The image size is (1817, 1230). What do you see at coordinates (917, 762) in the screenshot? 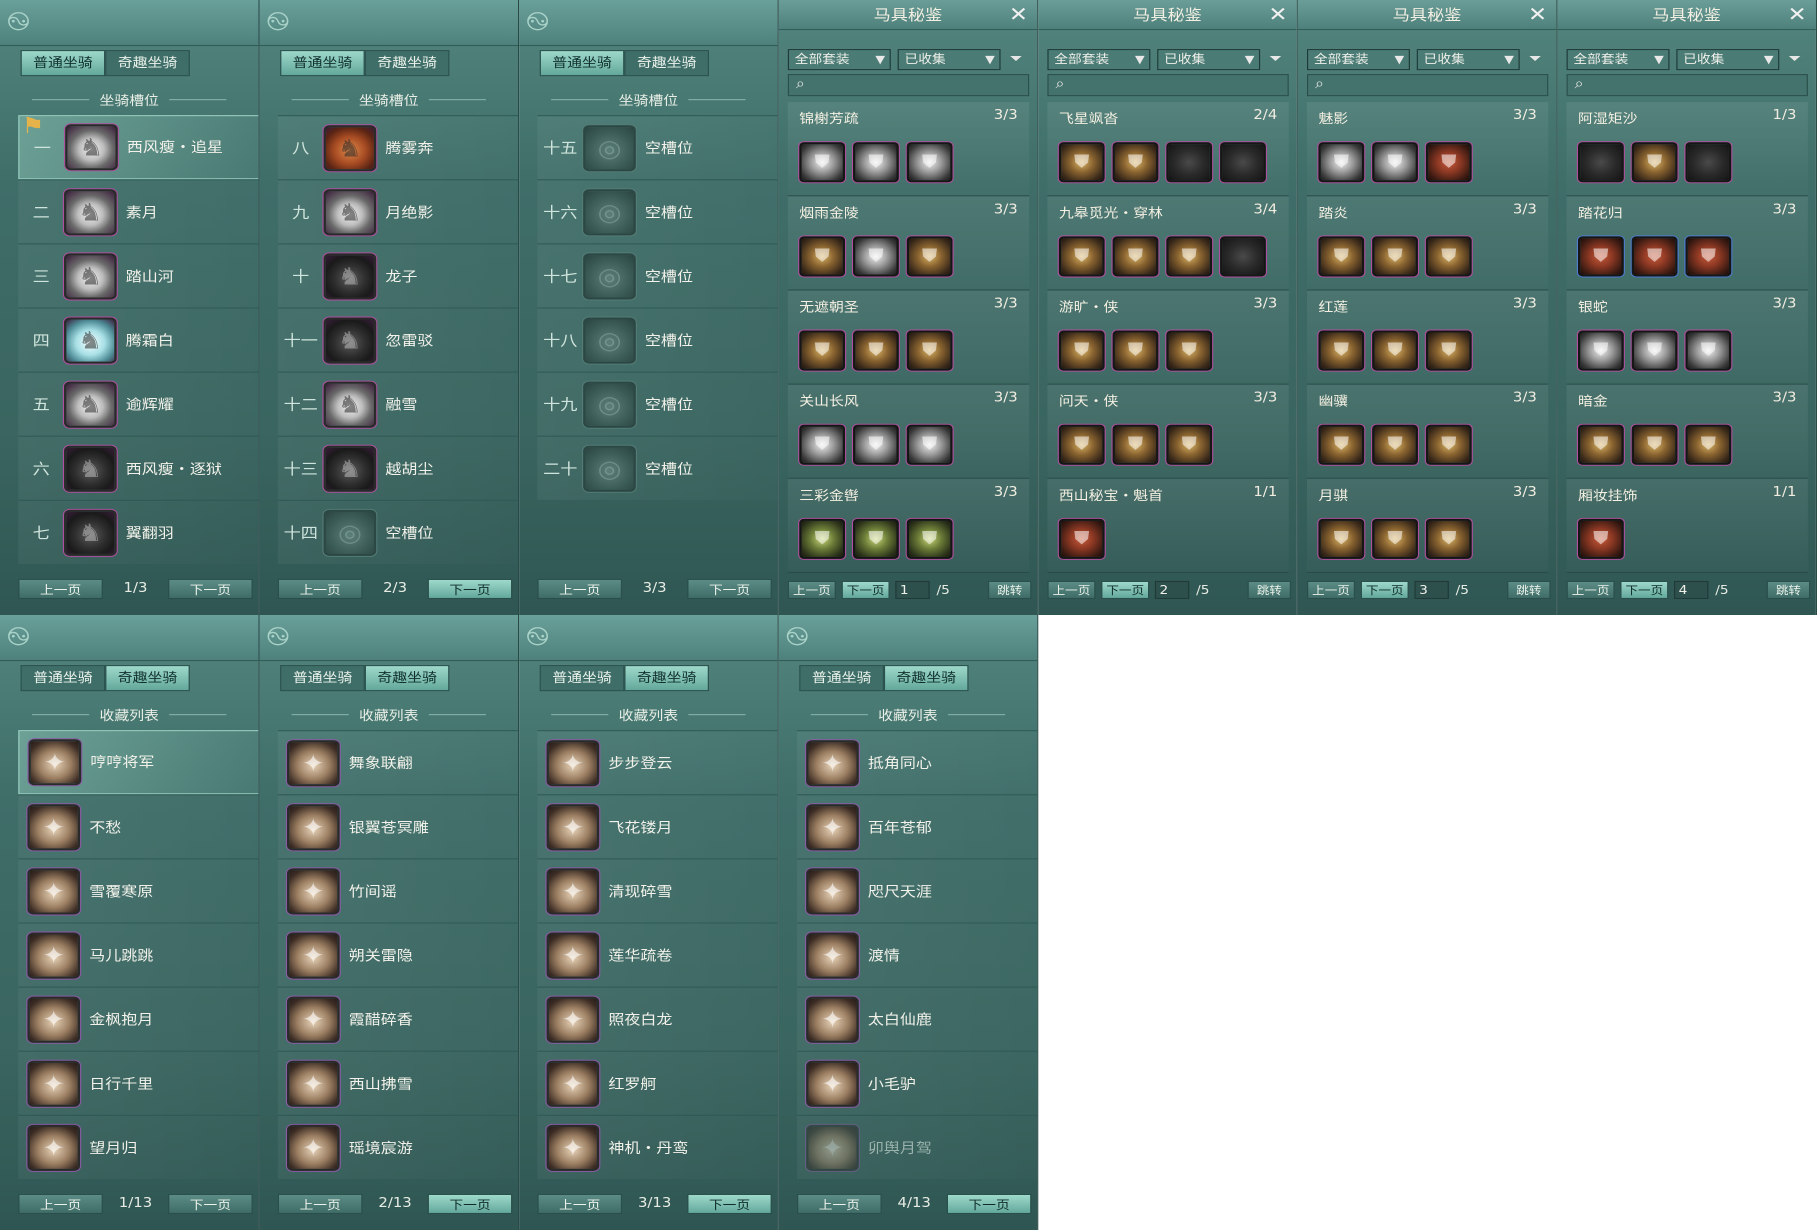
I see `collection-item: ✦ 抵角同心` at bounding box center [917, 762].